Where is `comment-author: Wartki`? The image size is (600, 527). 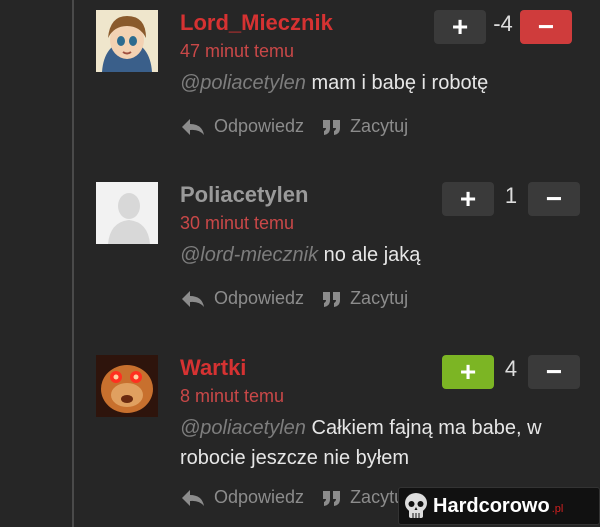
comment-author: Wartki is located at coordinates (213, 368).